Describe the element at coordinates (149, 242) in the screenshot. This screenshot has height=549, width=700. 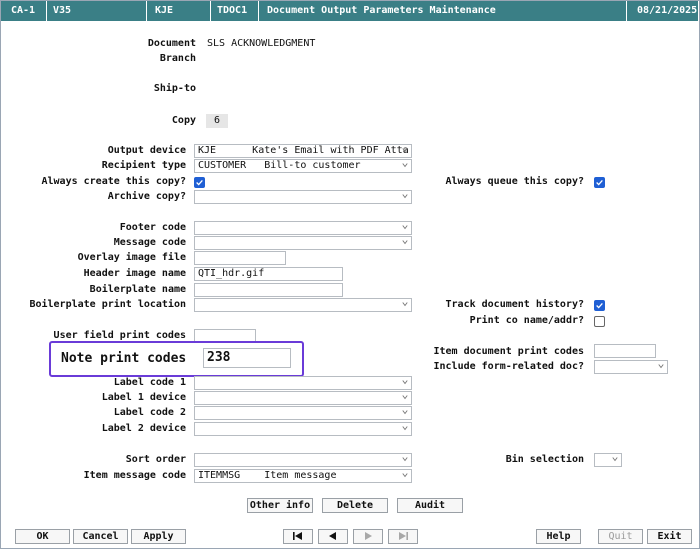
I see `message-code-label: Message code` at that location.